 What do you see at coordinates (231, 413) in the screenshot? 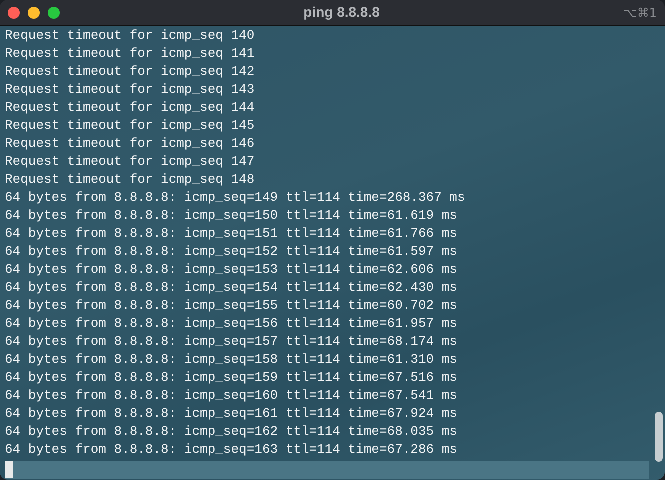
I see `output-line: 64 bytes from 8.8.8.8: icmp_seq=161 ttl=114 time=67.924 ms` at bounding box center [231, 413].